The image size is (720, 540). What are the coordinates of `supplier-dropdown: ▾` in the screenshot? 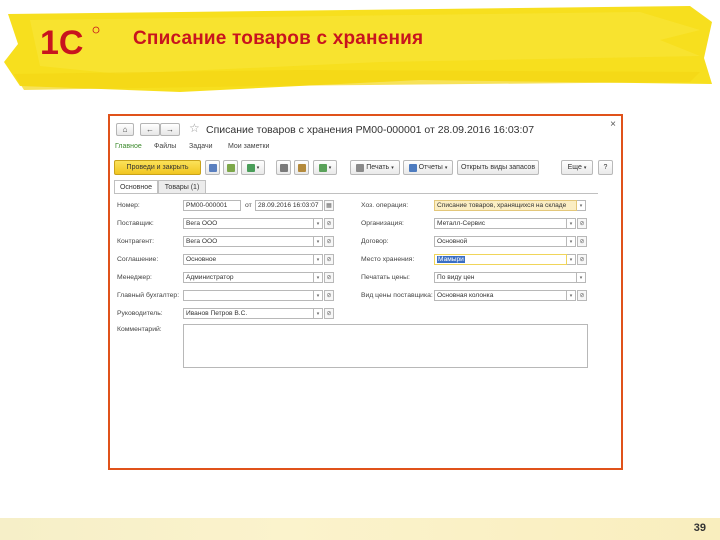 It's located at (318, 223).